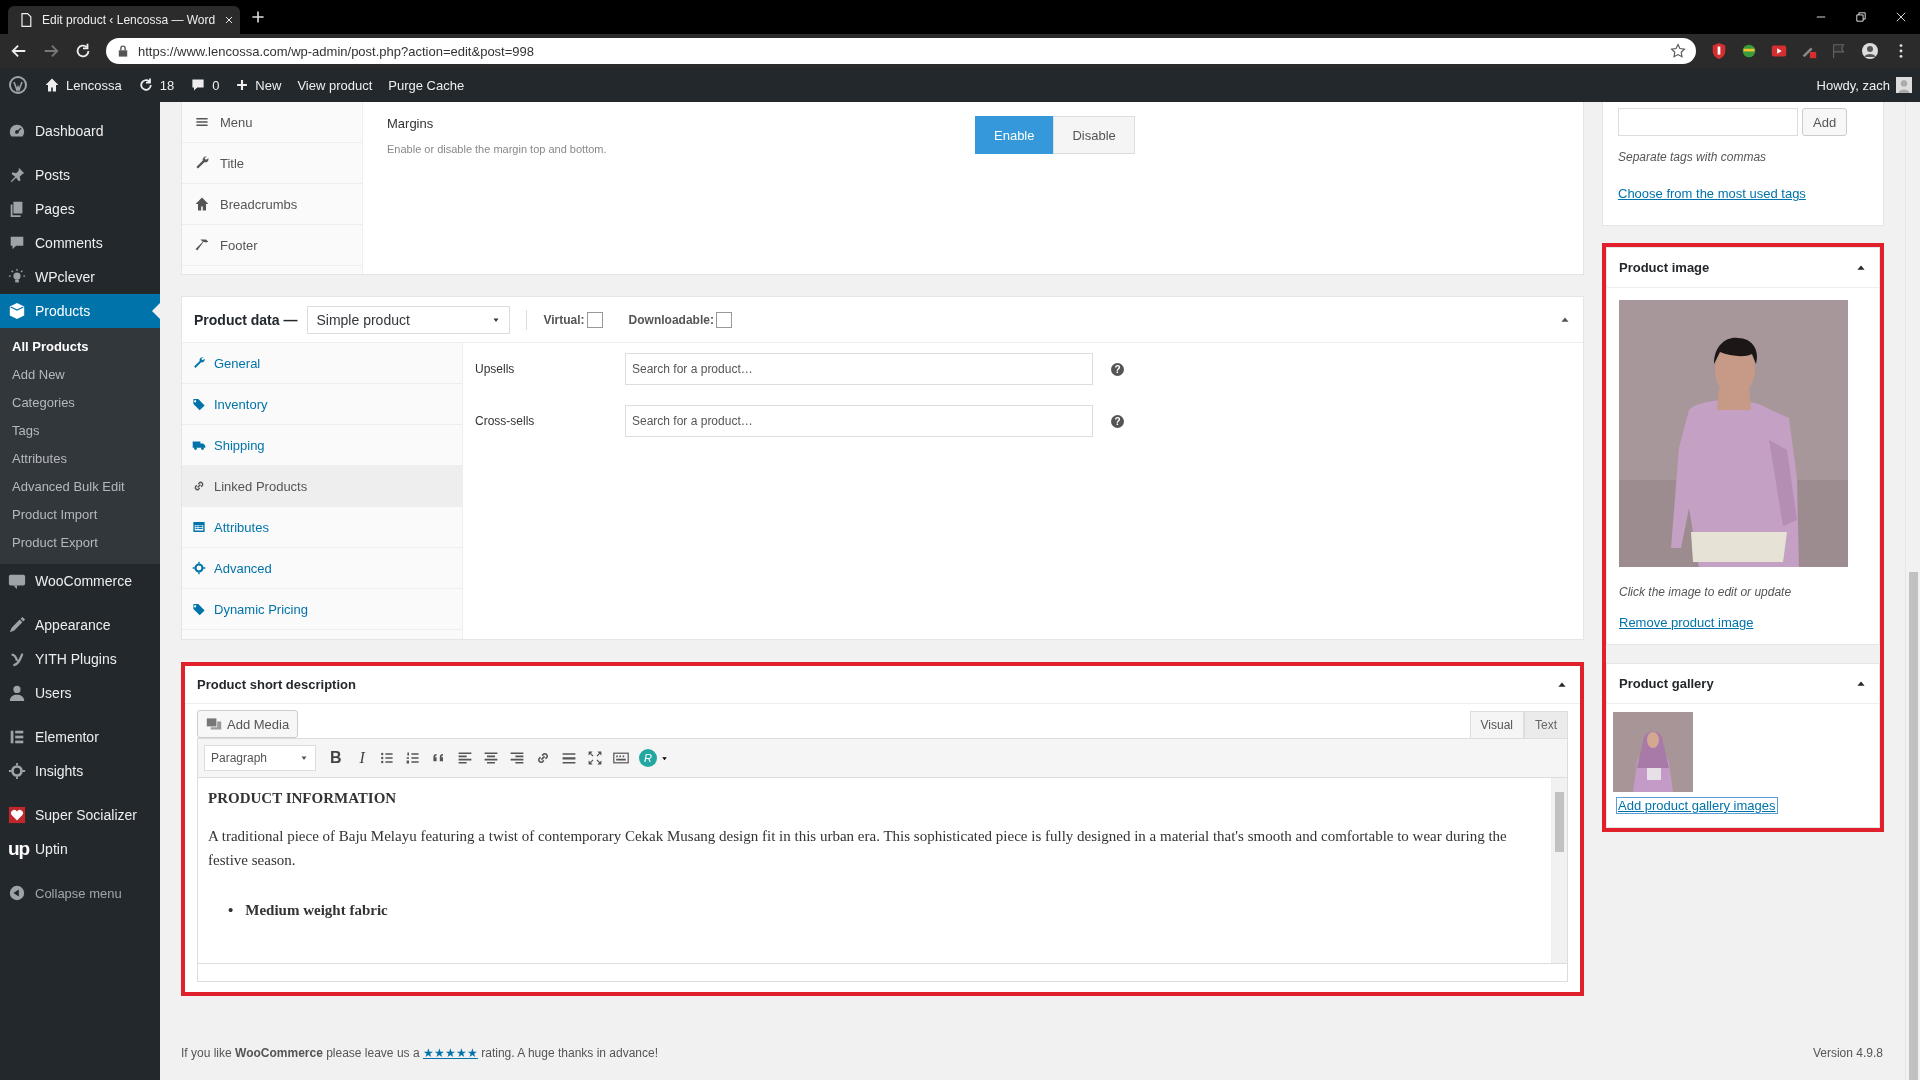 Image resolution: width=1920 pixels, height=1080 pixels. I want to click on collapse-menu-button: Collapse menu, so click(80, 893).